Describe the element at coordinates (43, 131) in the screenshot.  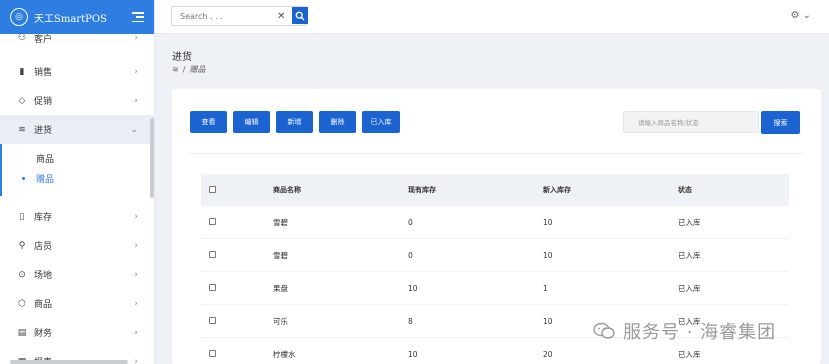
I see `sidebar-item-label: 进货` at that location.